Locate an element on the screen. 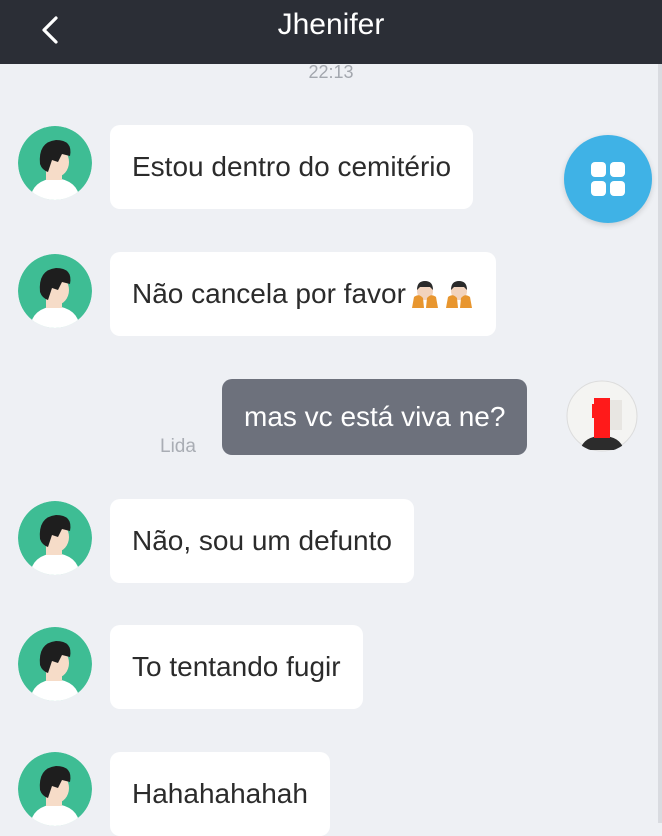  message-bubble: Não, sou um defunto is located at coordinates (262, 541).